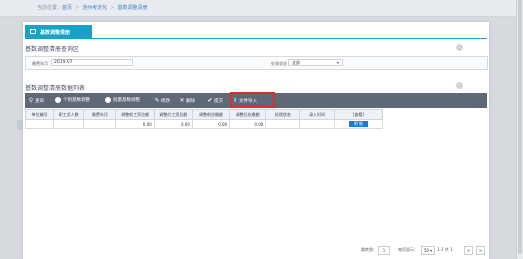 Image resolution: width=523 pixels, height=259 pixels. I want to click on single-adjust-button: 个别基数调整, so click(72, 100).